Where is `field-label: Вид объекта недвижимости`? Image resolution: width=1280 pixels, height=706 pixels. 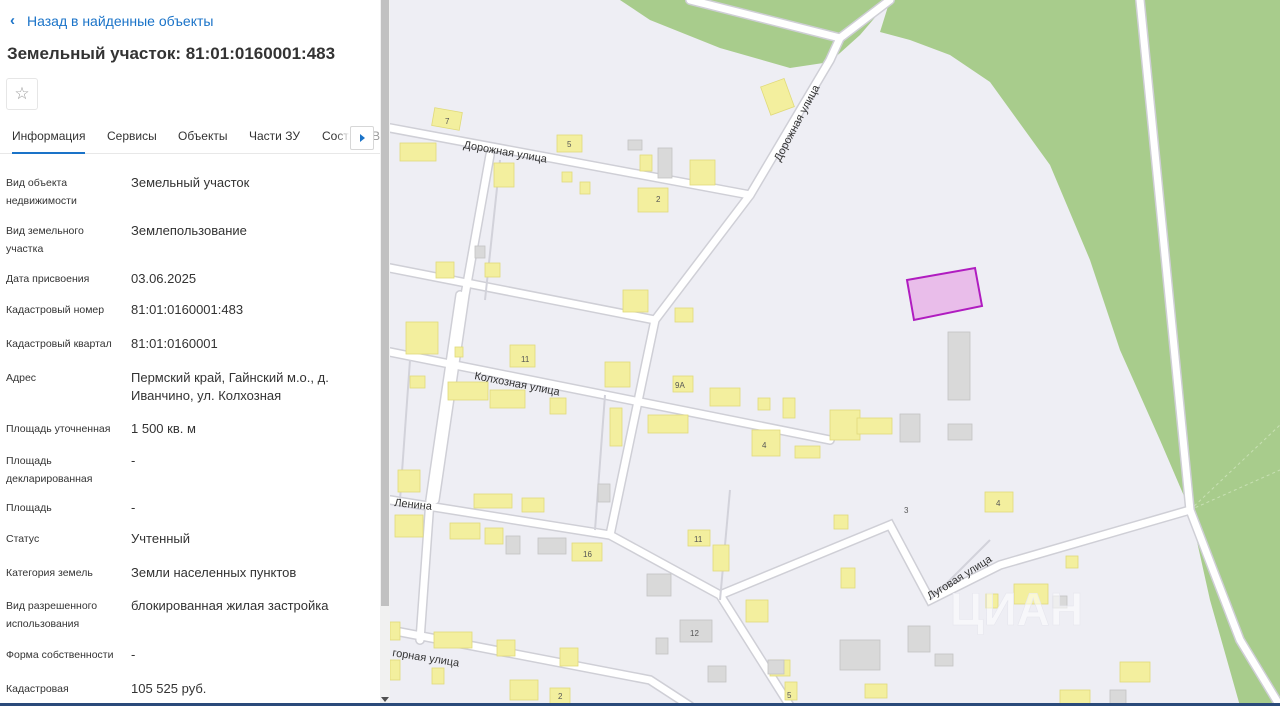 field-label: Вид объекта недвижимости is located at coordinates (41, 192).